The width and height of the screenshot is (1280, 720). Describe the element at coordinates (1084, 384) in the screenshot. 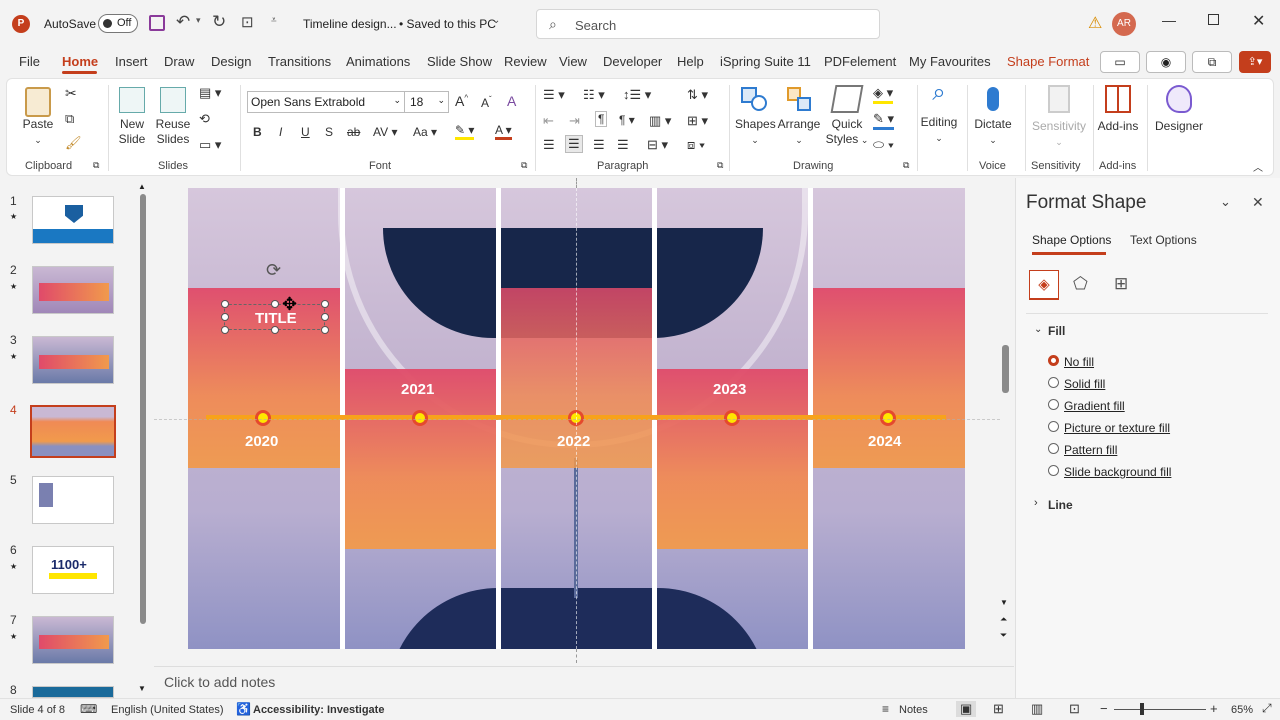

I see `solid-fill-label: Solid fill` at that location.